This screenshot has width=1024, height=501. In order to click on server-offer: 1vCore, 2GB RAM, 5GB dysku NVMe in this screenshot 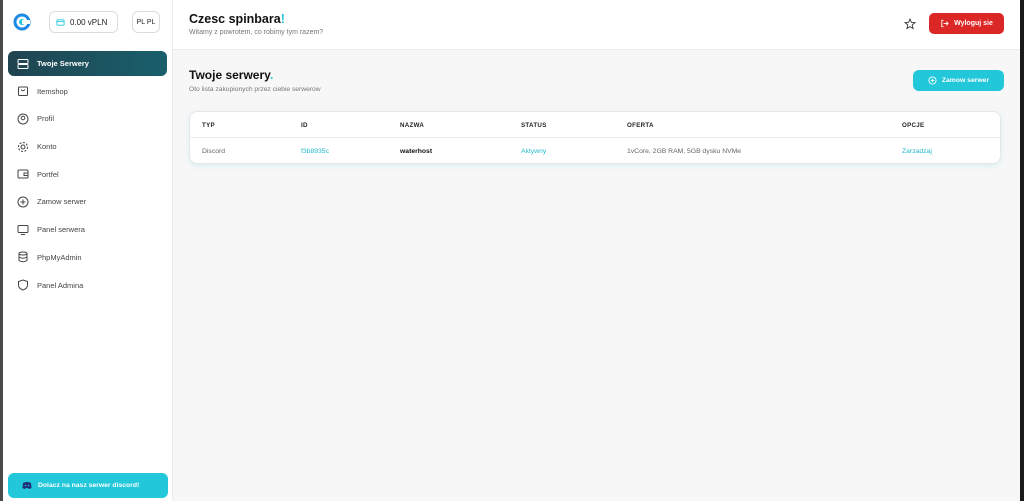, I will do `click(684, 151)`.